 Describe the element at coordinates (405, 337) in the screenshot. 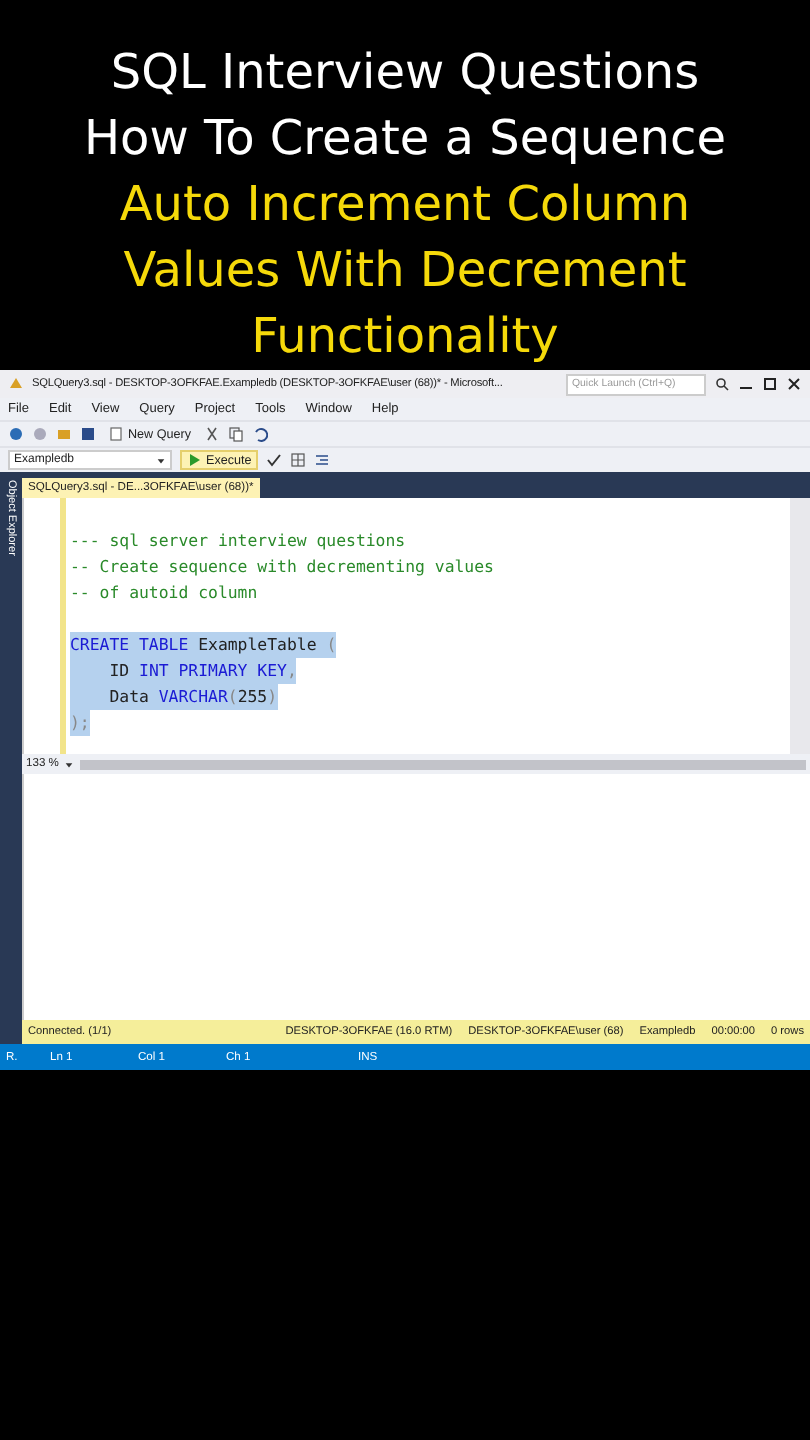

I see `headline-text: Functionality` at that location.